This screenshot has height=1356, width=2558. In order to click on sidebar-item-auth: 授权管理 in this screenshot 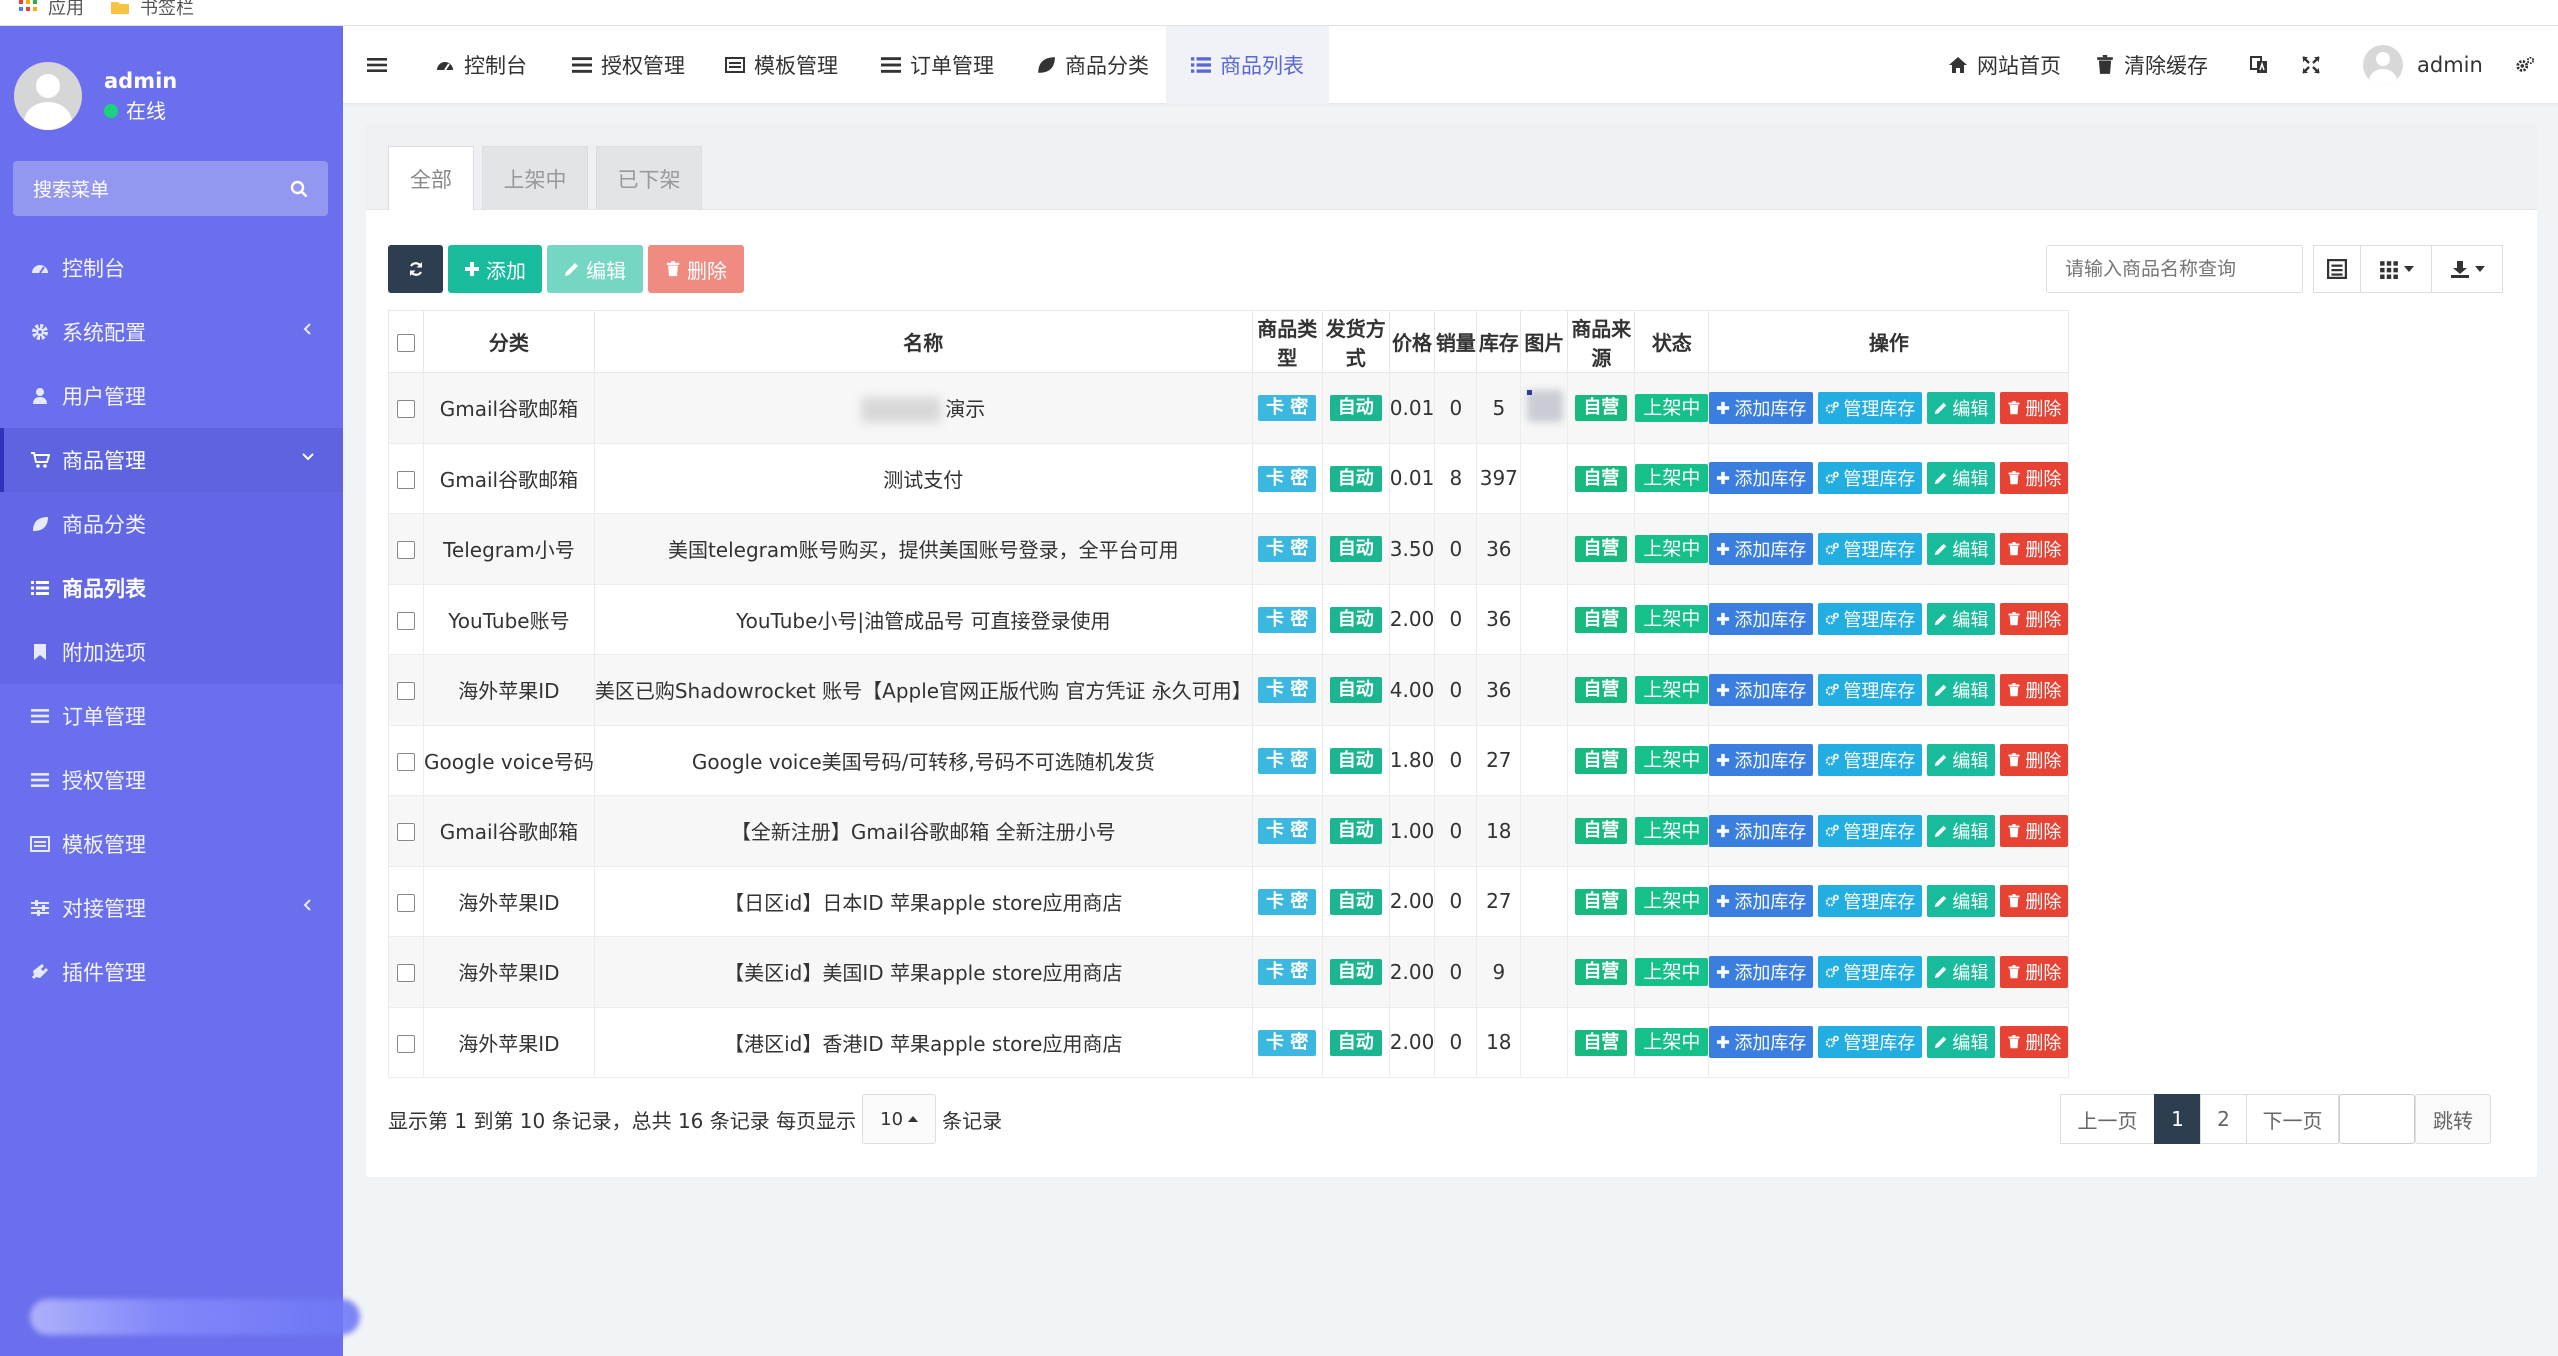, I will do `click(171, 780)`.